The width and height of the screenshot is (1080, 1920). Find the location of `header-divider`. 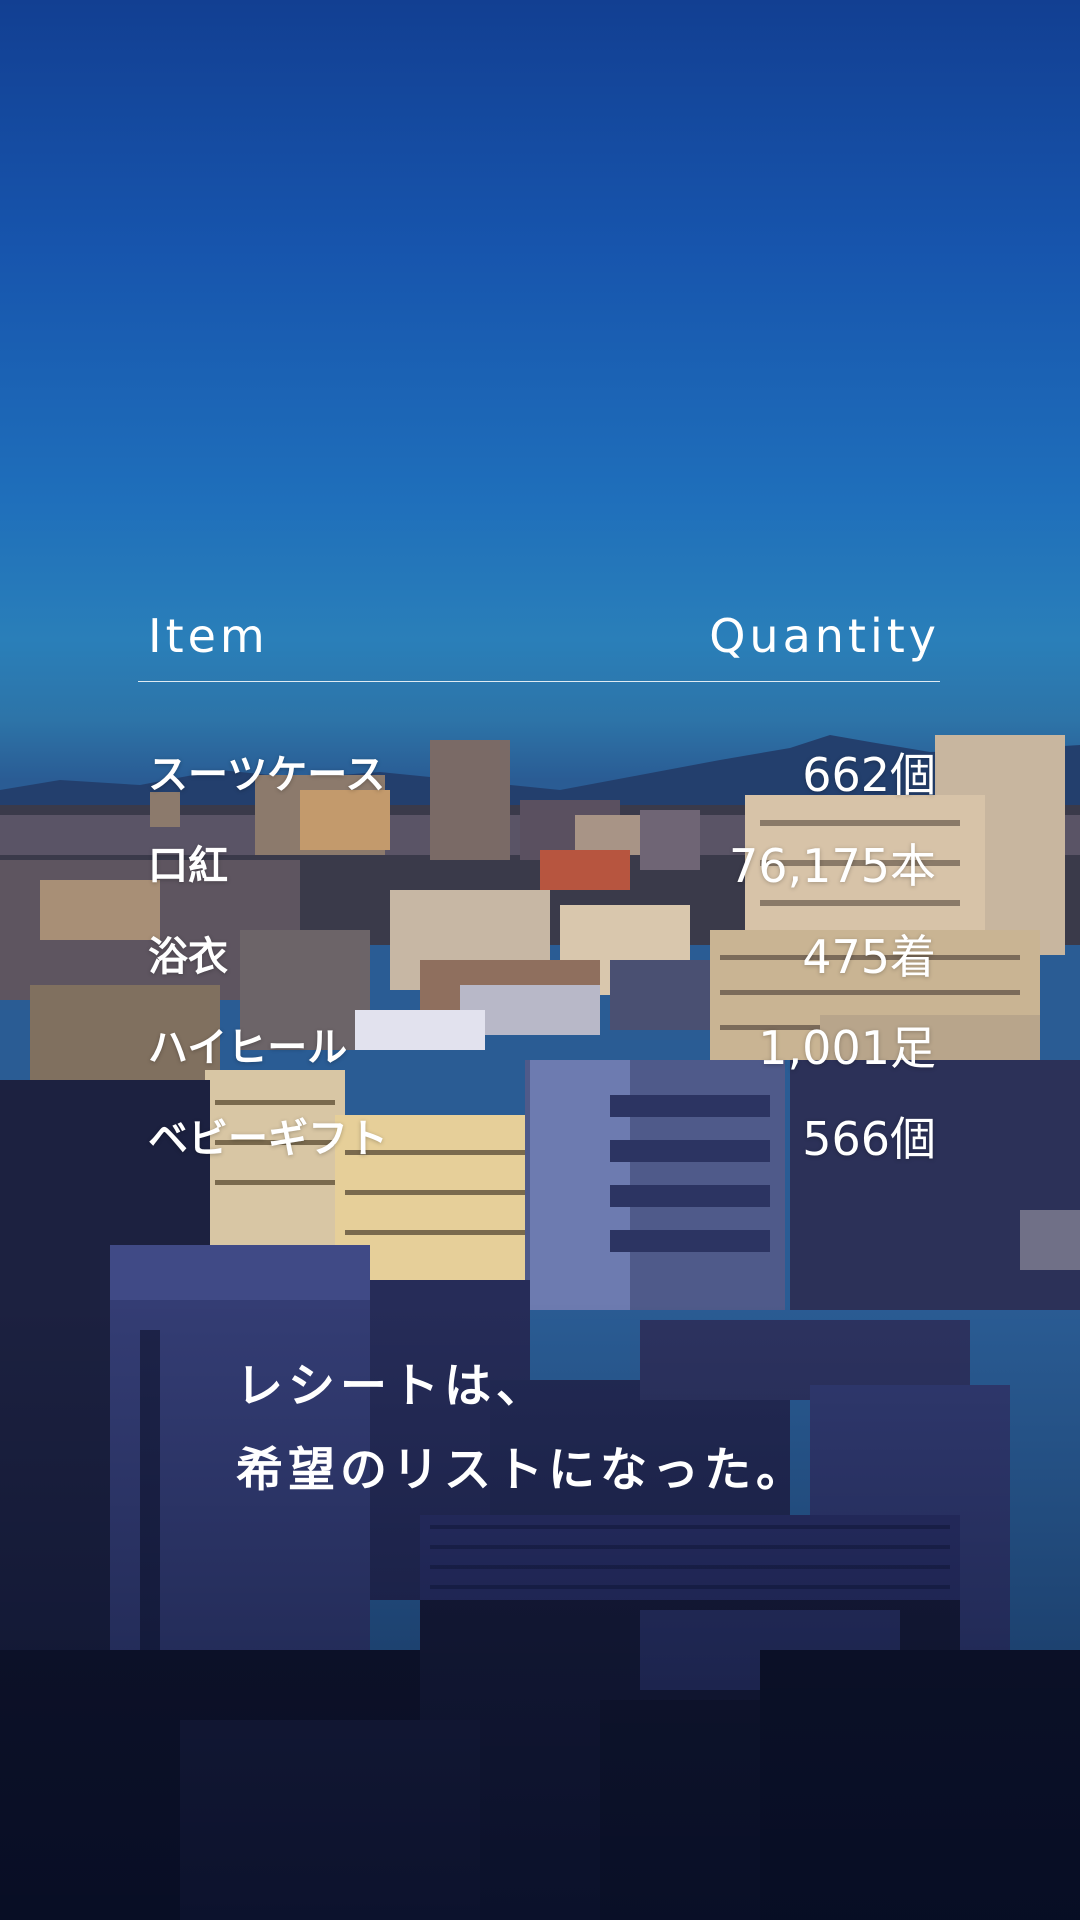

header-divider is located at coordinates (539, 681).